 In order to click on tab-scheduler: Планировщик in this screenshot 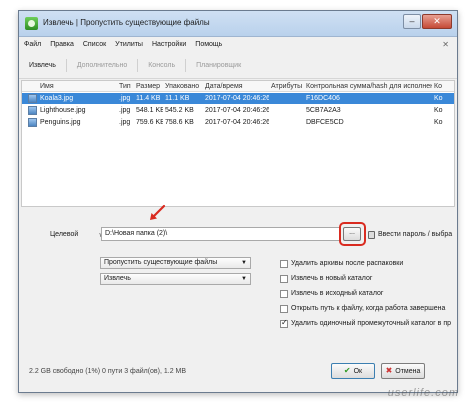, I will do `click(218, 65)`.